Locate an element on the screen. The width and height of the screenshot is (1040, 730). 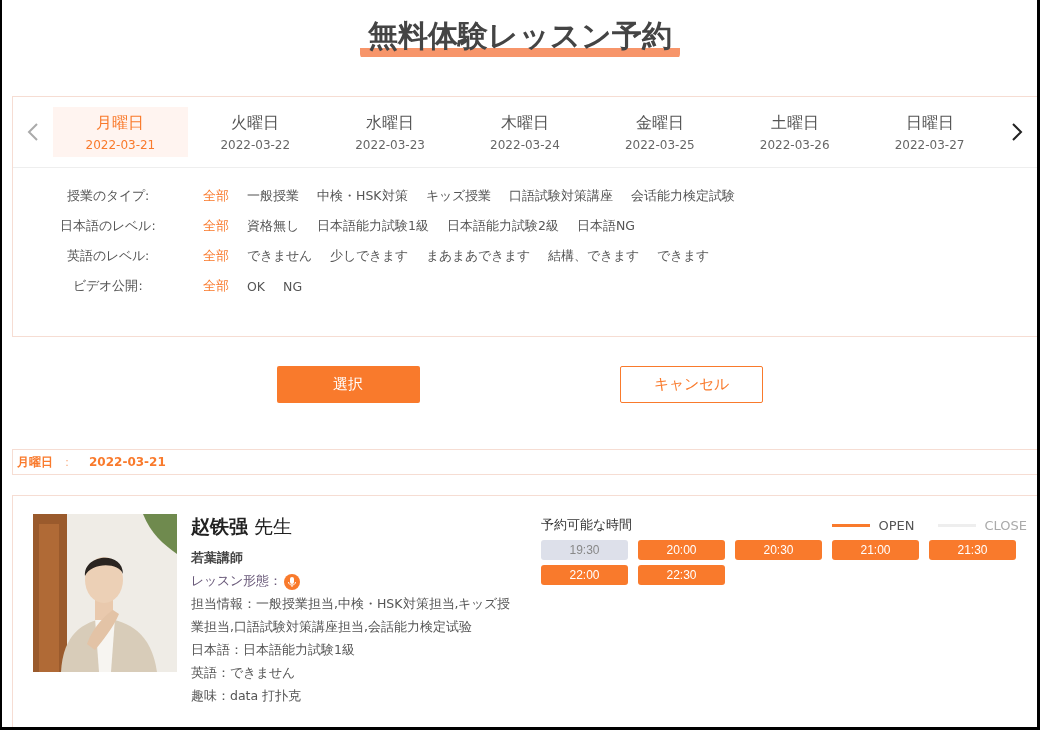
teacher-detail: 英語：できません is located at coordinates (243, 673).